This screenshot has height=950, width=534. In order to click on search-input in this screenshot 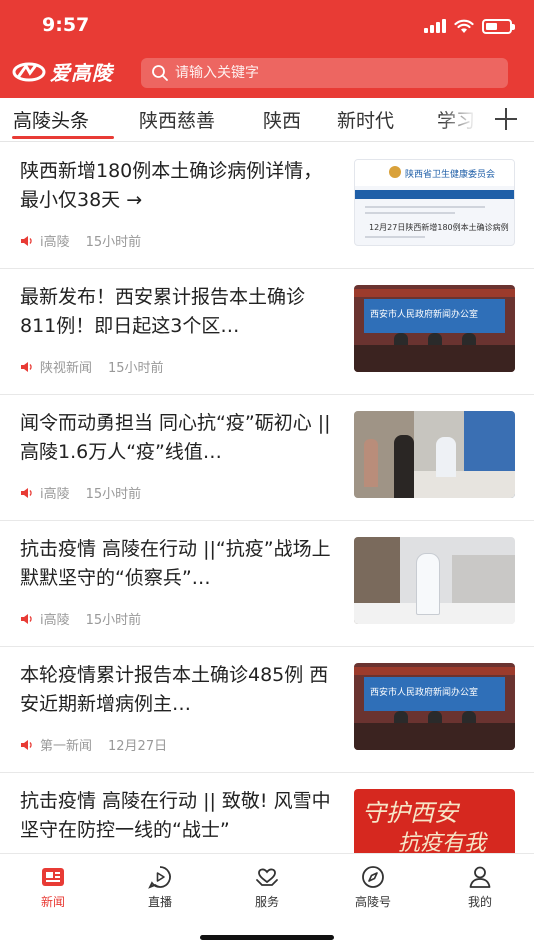, I will do `click(325, 73)`.